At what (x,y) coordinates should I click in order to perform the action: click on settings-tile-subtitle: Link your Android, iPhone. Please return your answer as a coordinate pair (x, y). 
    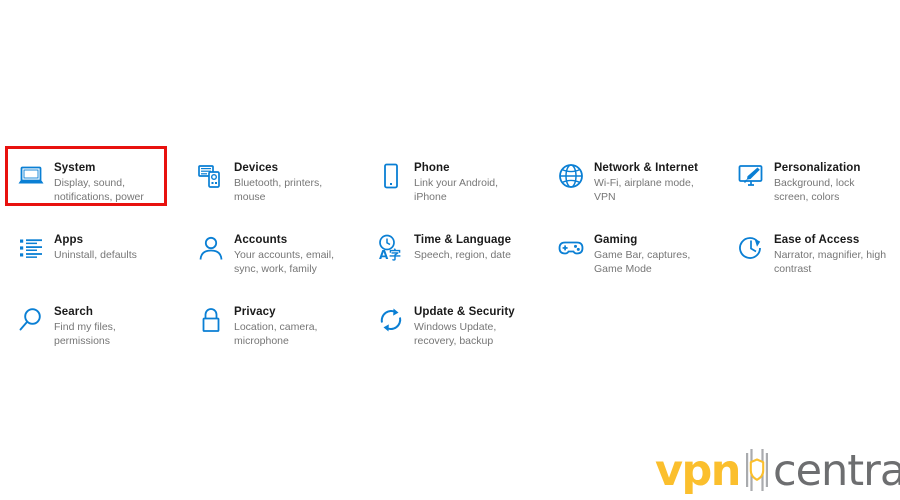
    Looking at the image, I should click on (456, 190).